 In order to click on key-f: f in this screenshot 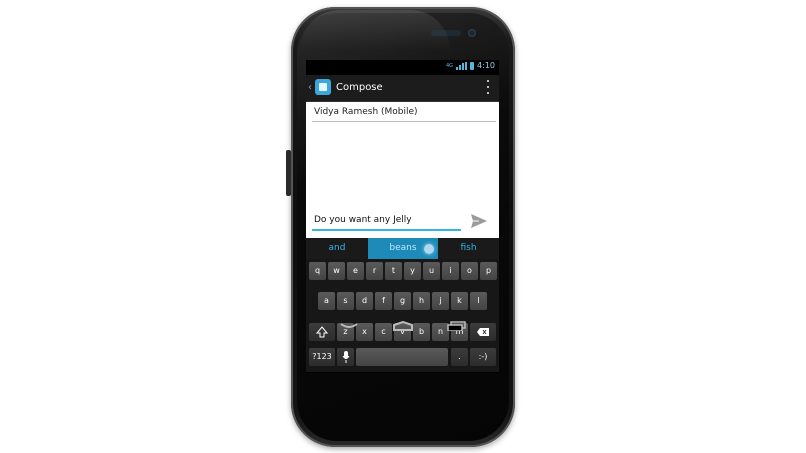, I will do `click(383, 301)`.